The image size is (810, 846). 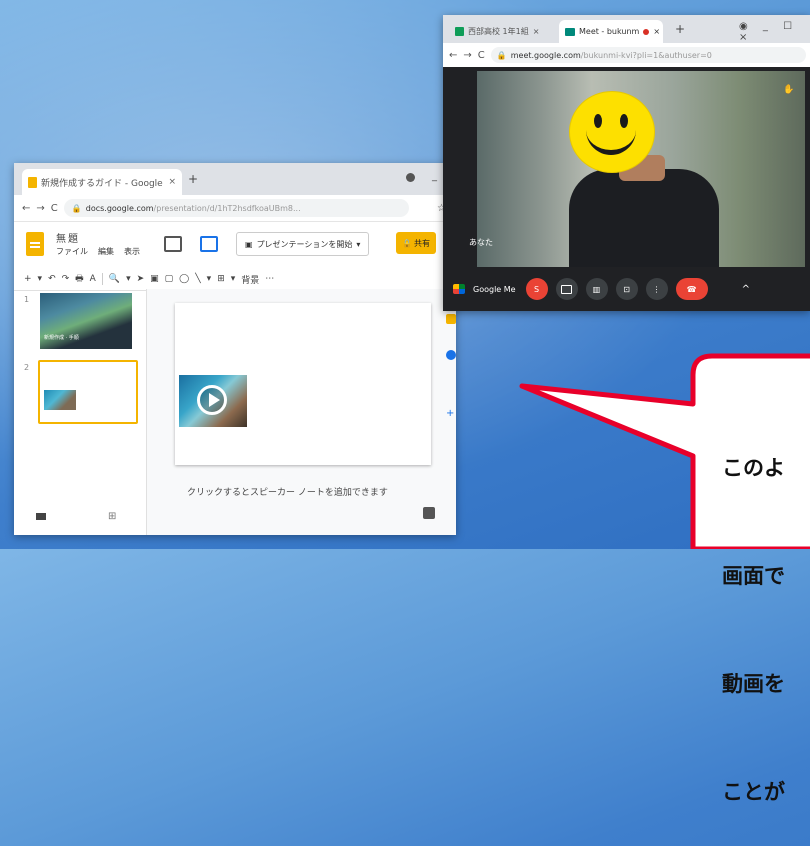 What do you see at coordinates (753, 612) in the screenshot?
I see `callout-text: このよ 画面で 動画を ことが` at bounding box center [753, 612].